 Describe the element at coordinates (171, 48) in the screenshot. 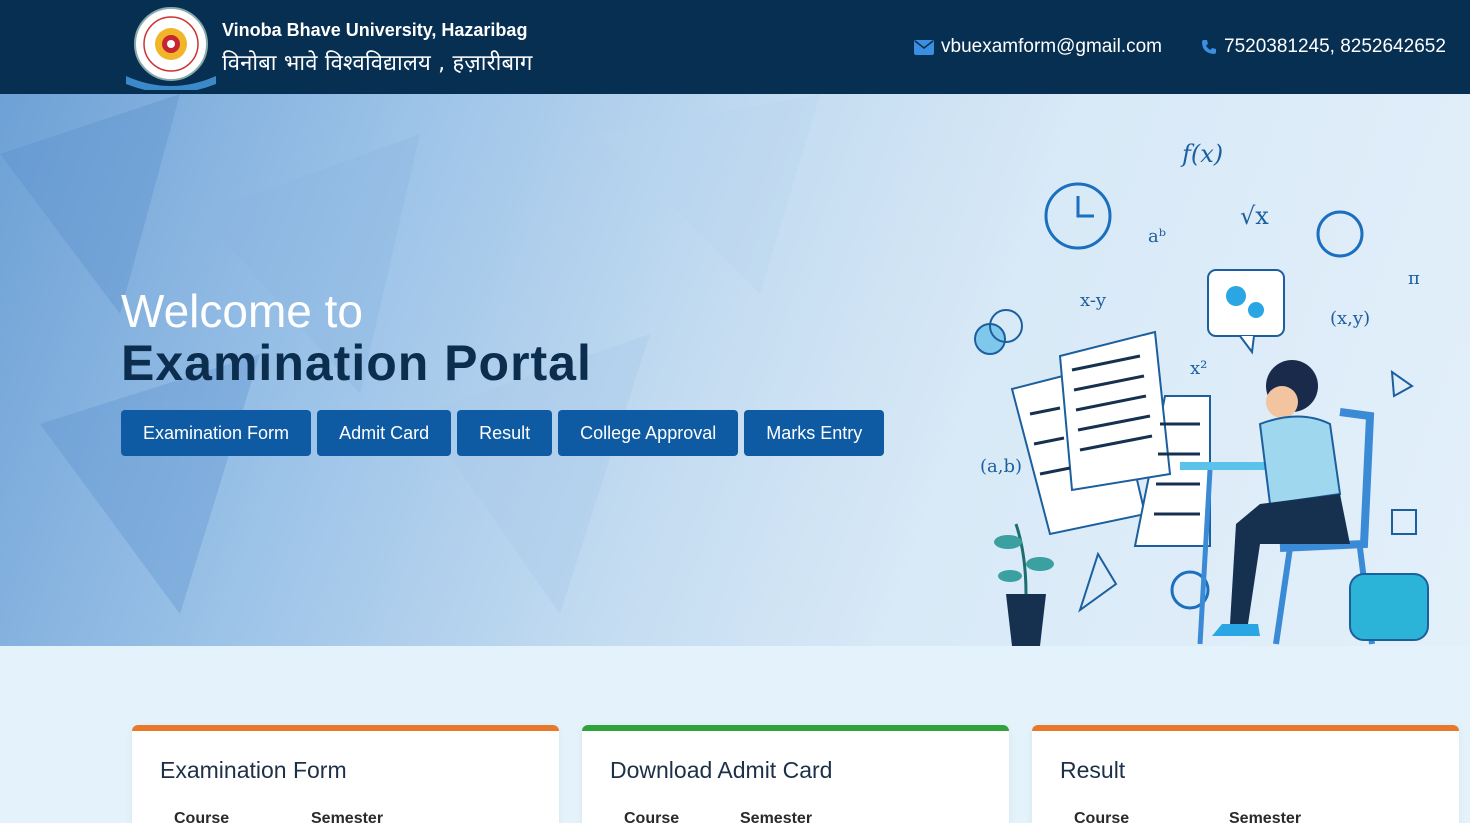

I see `university-logo` at that location.